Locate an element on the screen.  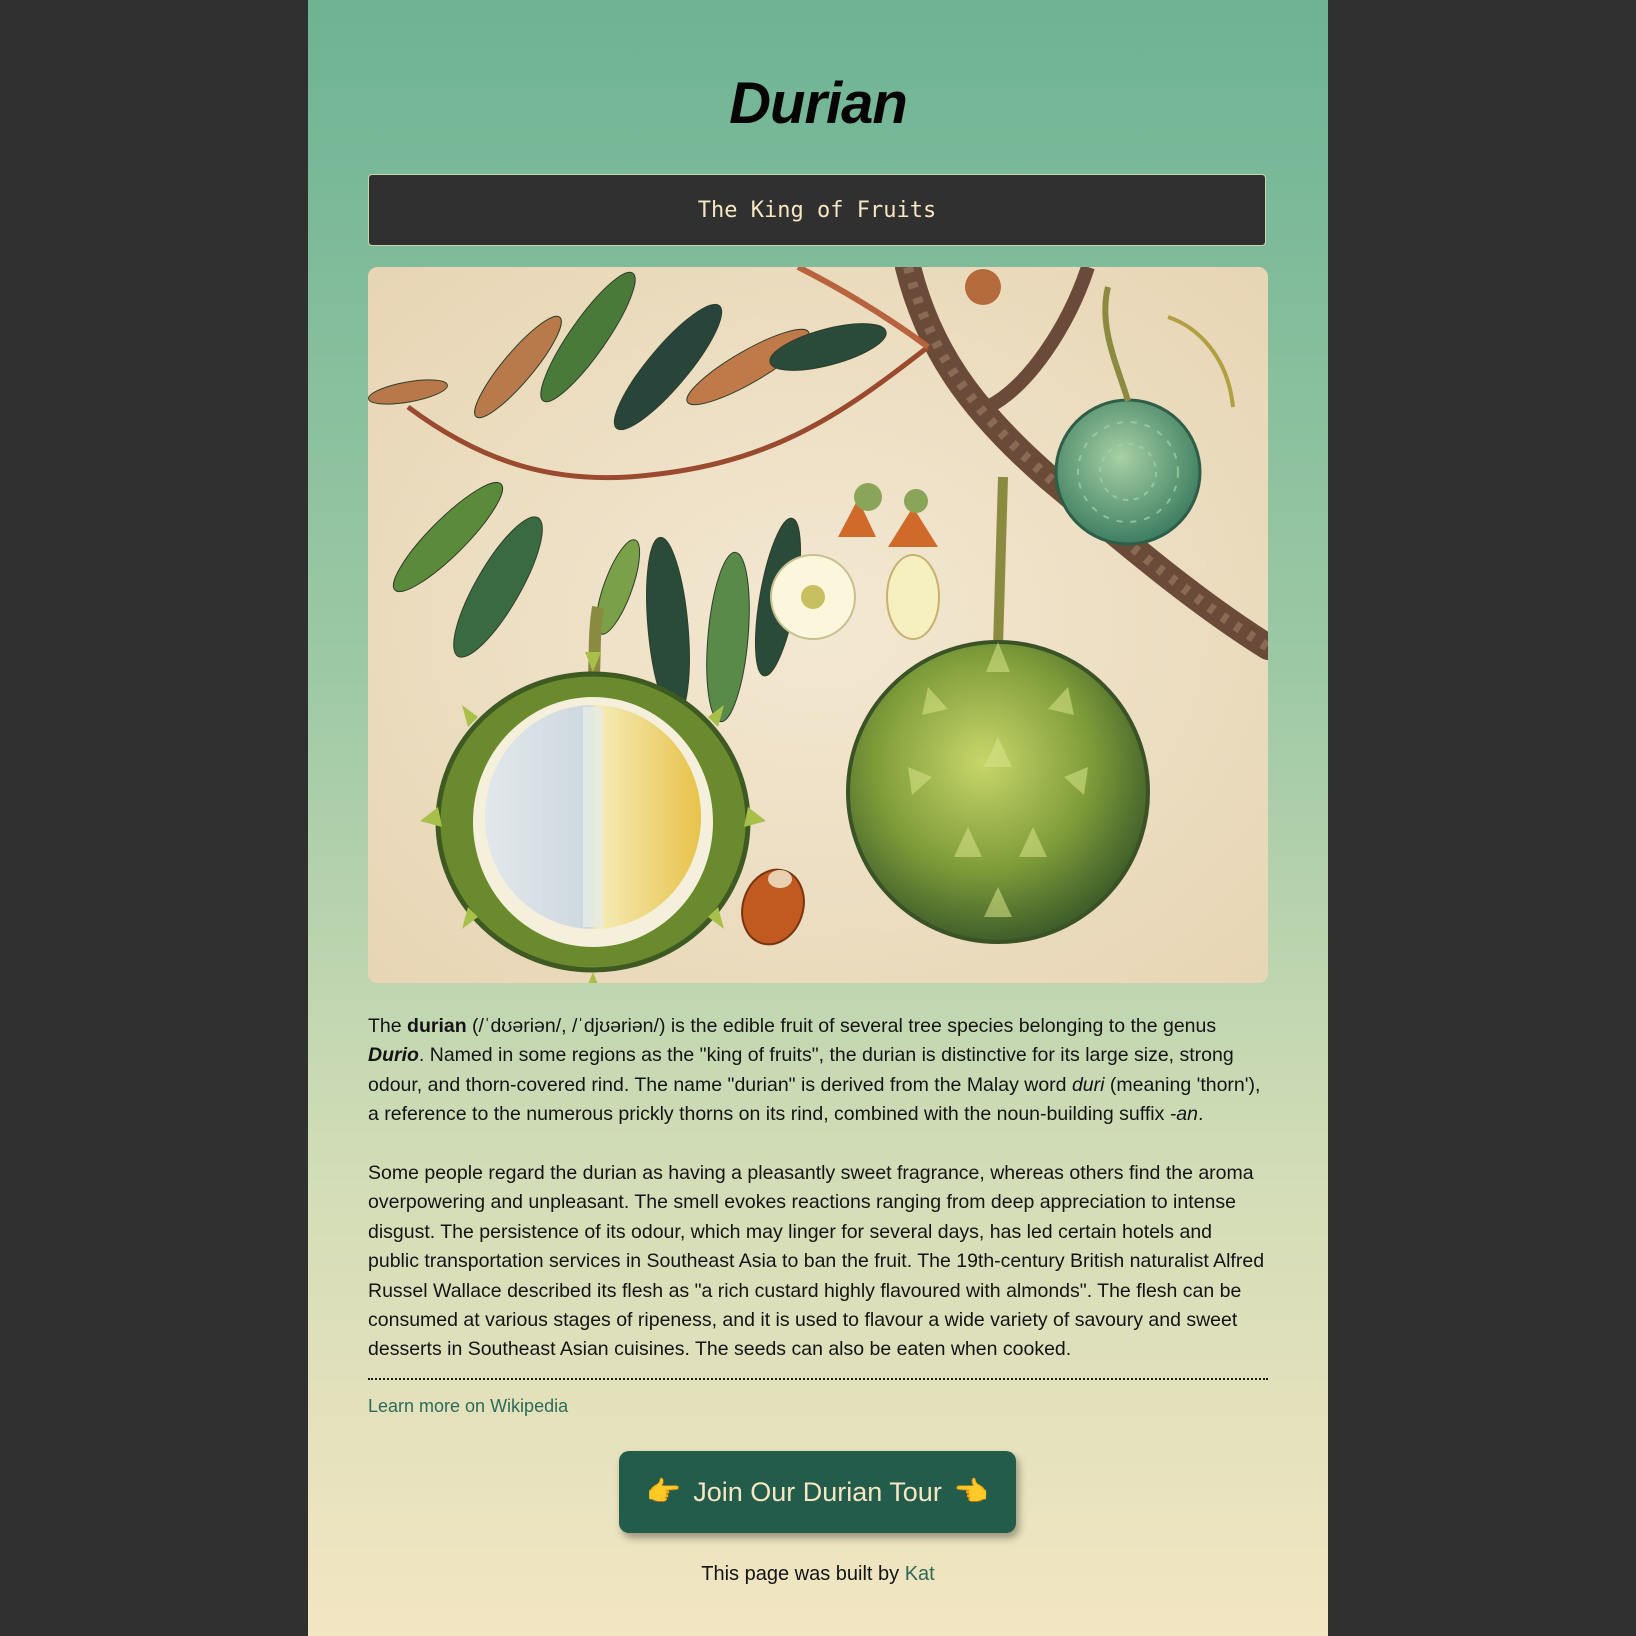
pointing-left-hand-icon: 👈 is located at coordinates (971, 1491).